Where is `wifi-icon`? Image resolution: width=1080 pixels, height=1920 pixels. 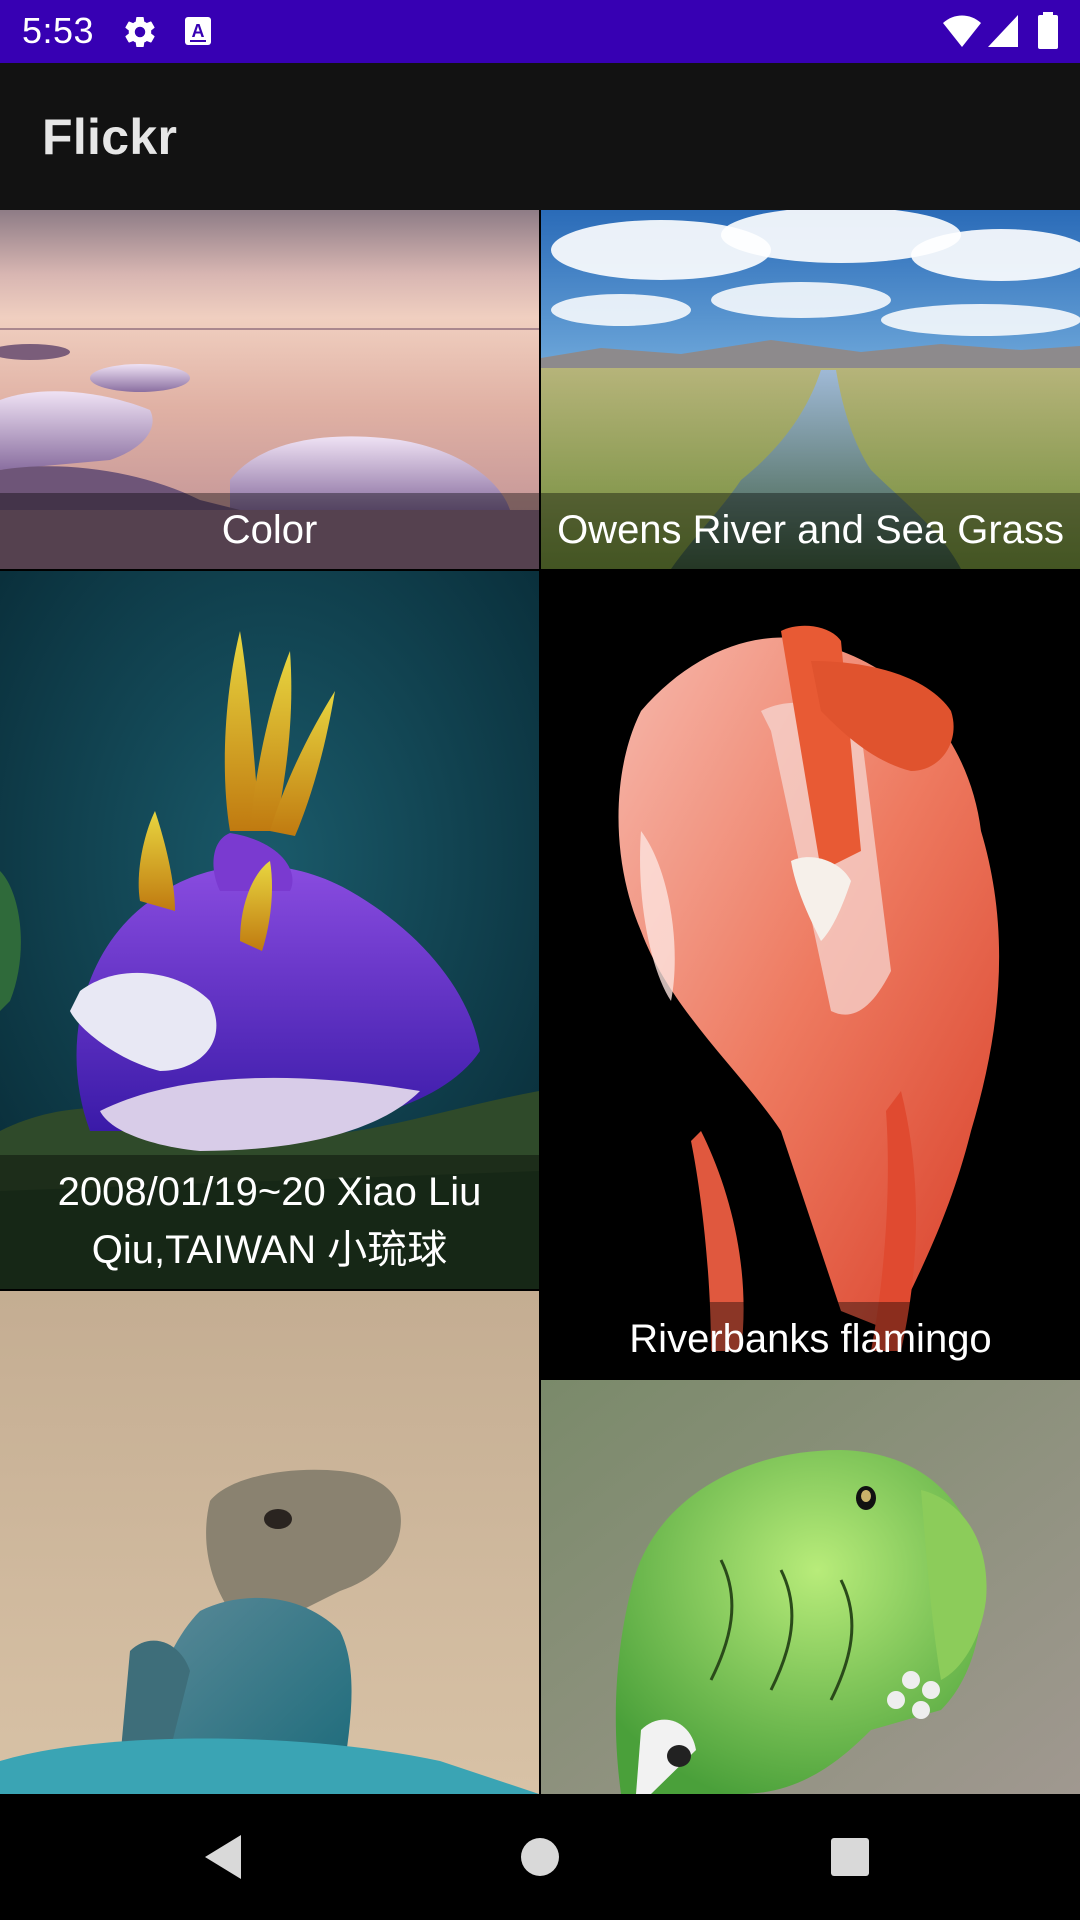 wifi-icon is located at coordinates (962, 31).